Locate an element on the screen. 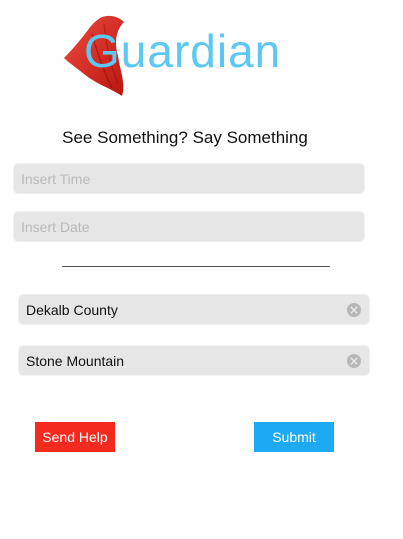 The width and height of the screenshot is (403, 539). county-input is located at coordinates (194, 309).